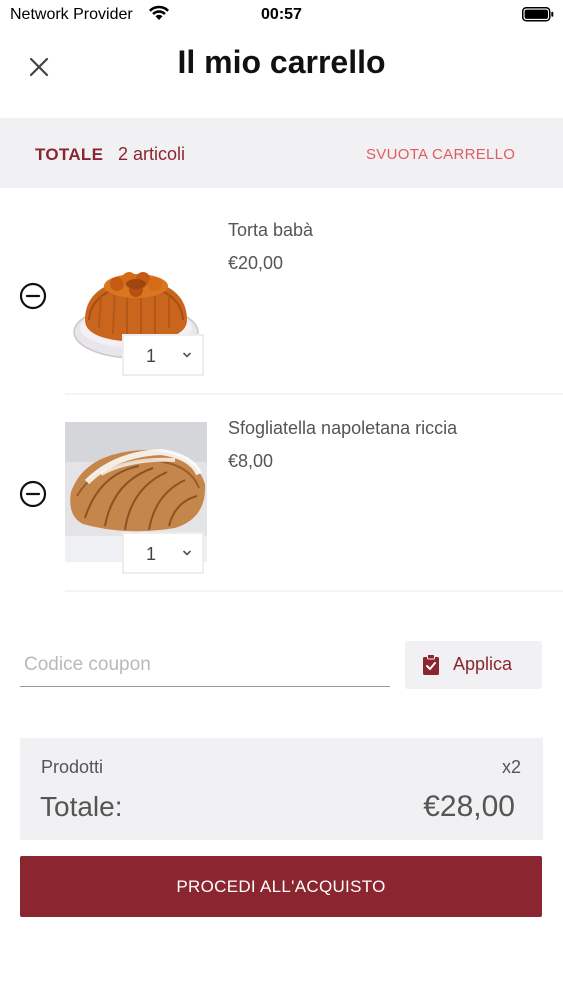  Describe the element at coordinates (281, 153) in the screenshot. I see `cart-summary-bar: TOTALE 2 articoli SVUOTA CARRELLO` at that location.